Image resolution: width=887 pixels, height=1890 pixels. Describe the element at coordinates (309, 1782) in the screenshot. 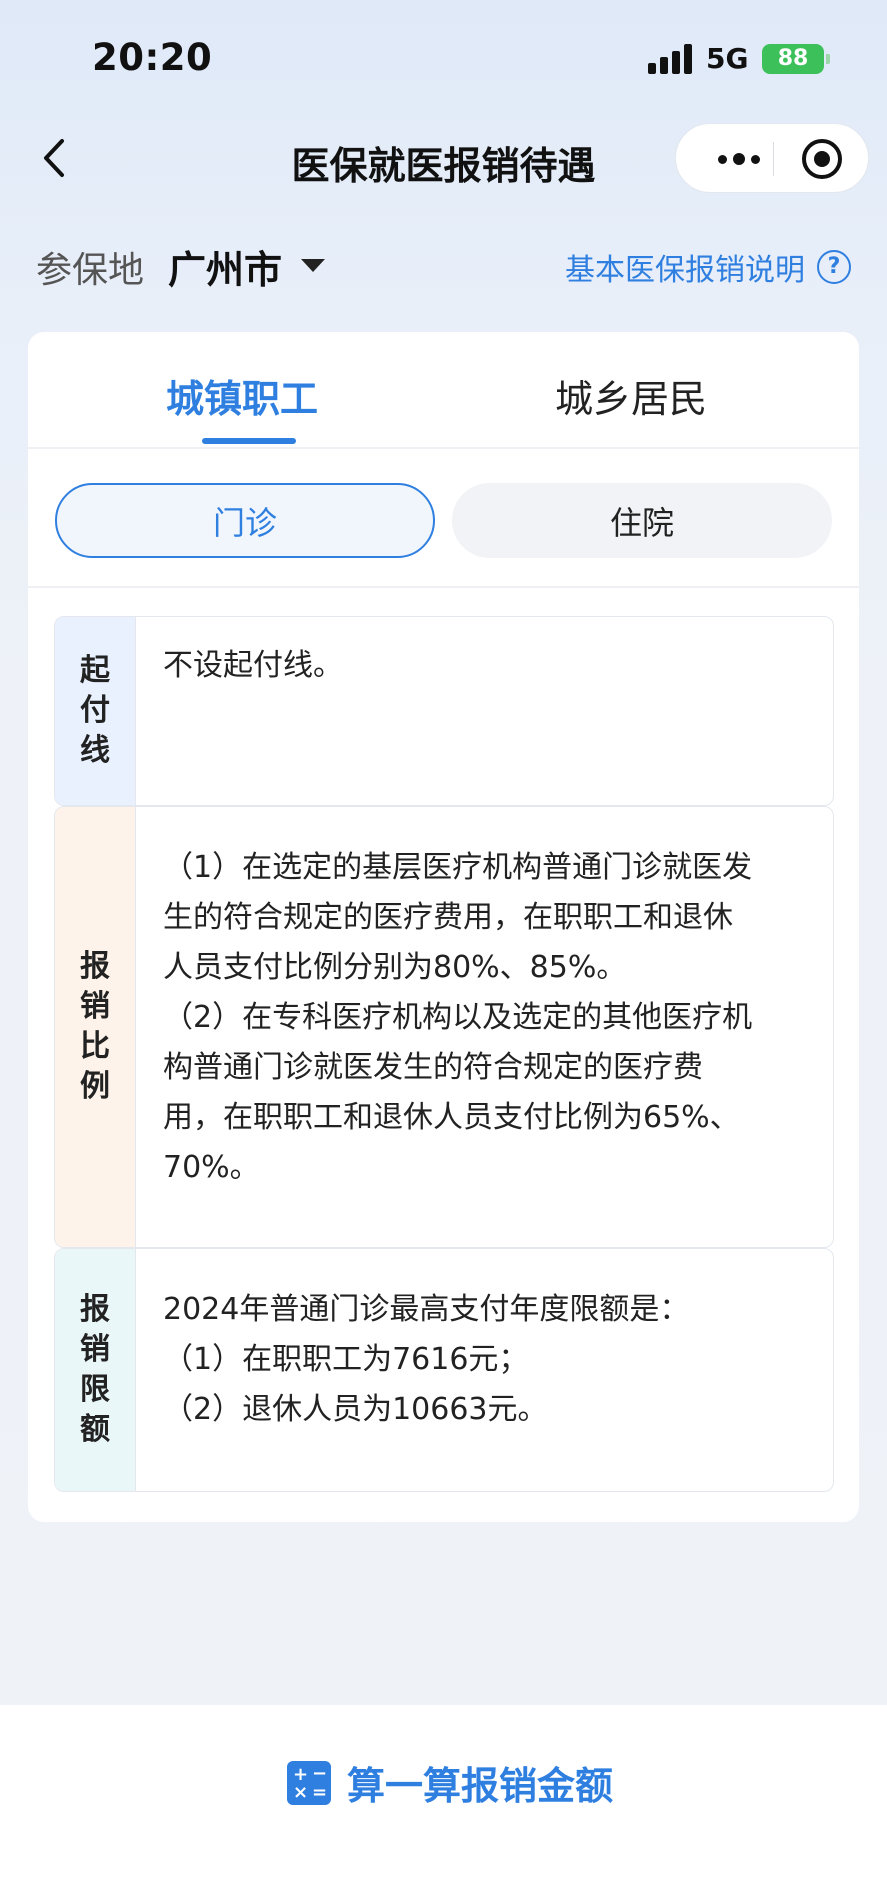

I see `calculator-icon: + − × =` at that location.